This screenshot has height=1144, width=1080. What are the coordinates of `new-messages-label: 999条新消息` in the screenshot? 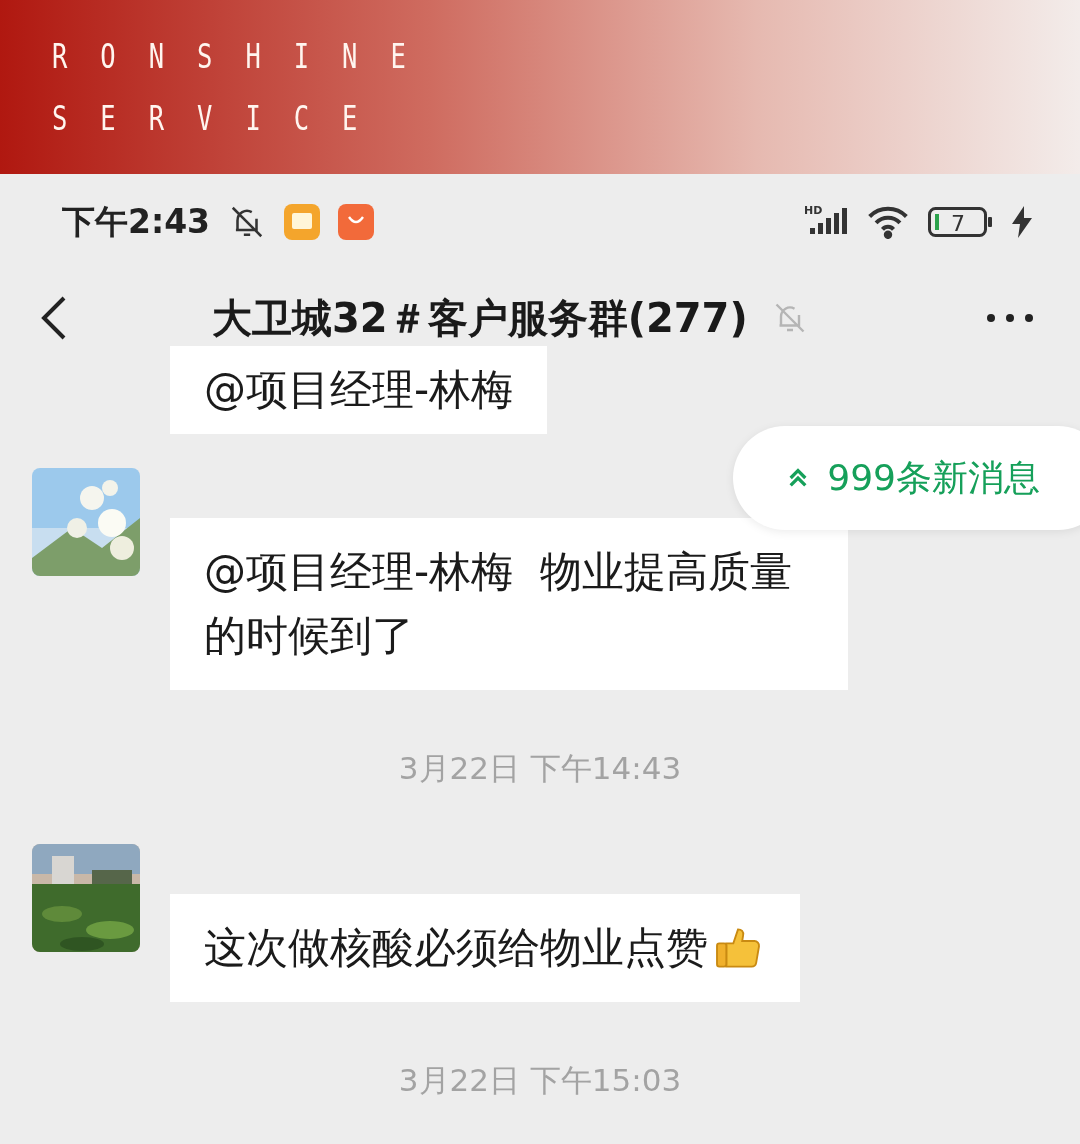 It's located at (933, 477).